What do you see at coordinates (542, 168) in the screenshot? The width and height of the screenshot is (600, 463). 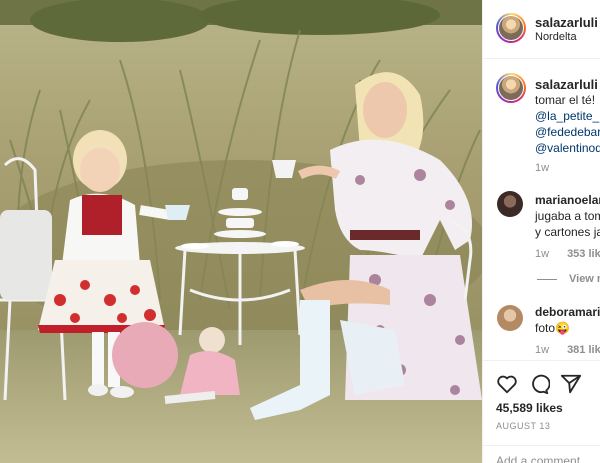 I see `caption-time: 1w` at bounding box center [542, 168].